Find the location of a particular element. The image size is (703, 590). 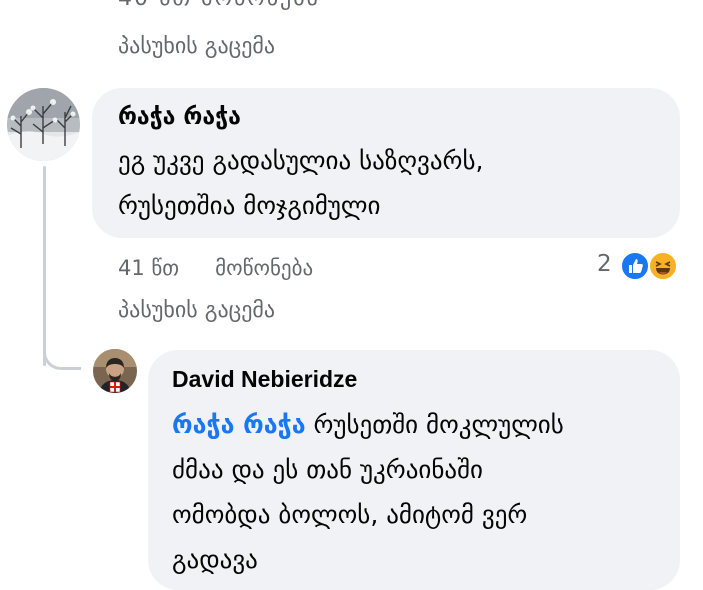

previous-comment-meta: 40 სთ მოწონება is located at coordinates (219, 5).